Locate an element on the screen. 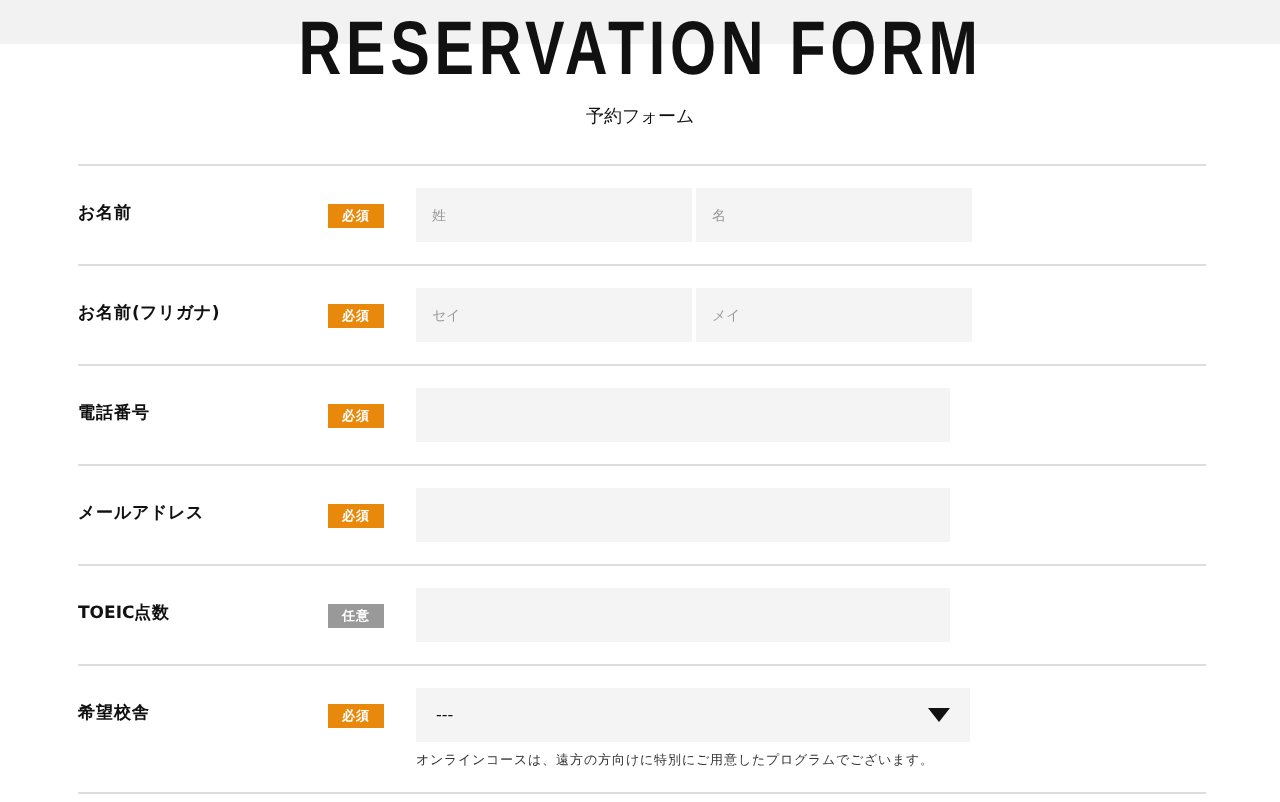 The image size is (1280, 802). form-subtitle: 予約フォーム is located at coordinates (640, 117).